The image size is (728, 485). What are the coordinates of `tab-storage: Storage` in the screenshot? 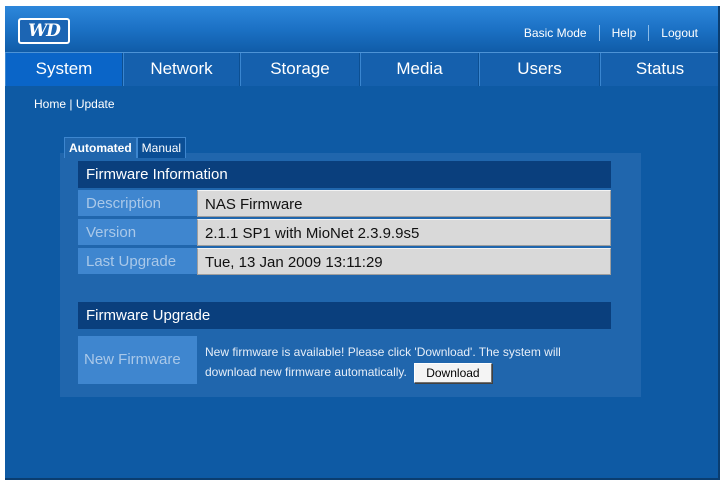 It's located at (300, 69).